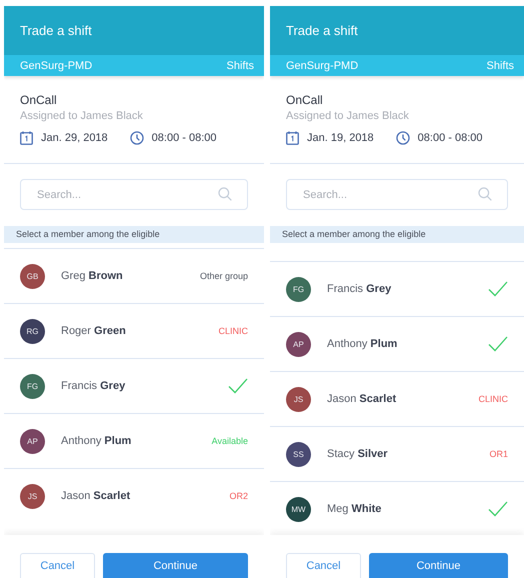 The height and width of the screenshot is (578, 524). Describe the element at coordinates (358, 454) in the screenshot. I see `member-name: Stacy Silver` at that location.